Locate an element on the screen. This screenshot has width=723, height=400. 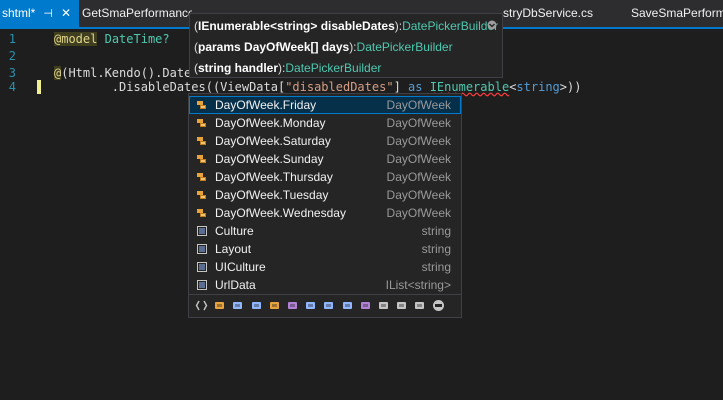
code-line-3: @(Html.Kendo().Date is located at coordinates (122, 73).